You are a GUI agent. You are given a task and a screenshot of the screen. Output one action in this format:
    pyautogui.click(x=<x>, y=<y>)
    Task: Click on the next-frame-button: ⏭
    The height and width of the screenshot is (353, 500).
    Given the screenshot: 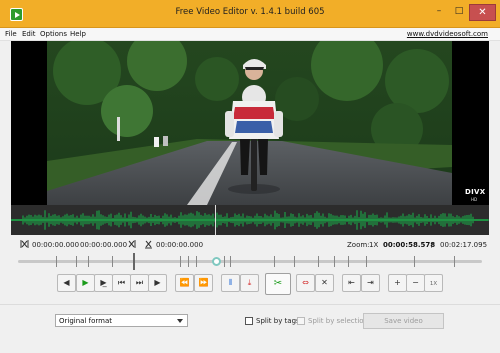 What is the action you would take?
    pyautogui.click(x=139, y=283)
    